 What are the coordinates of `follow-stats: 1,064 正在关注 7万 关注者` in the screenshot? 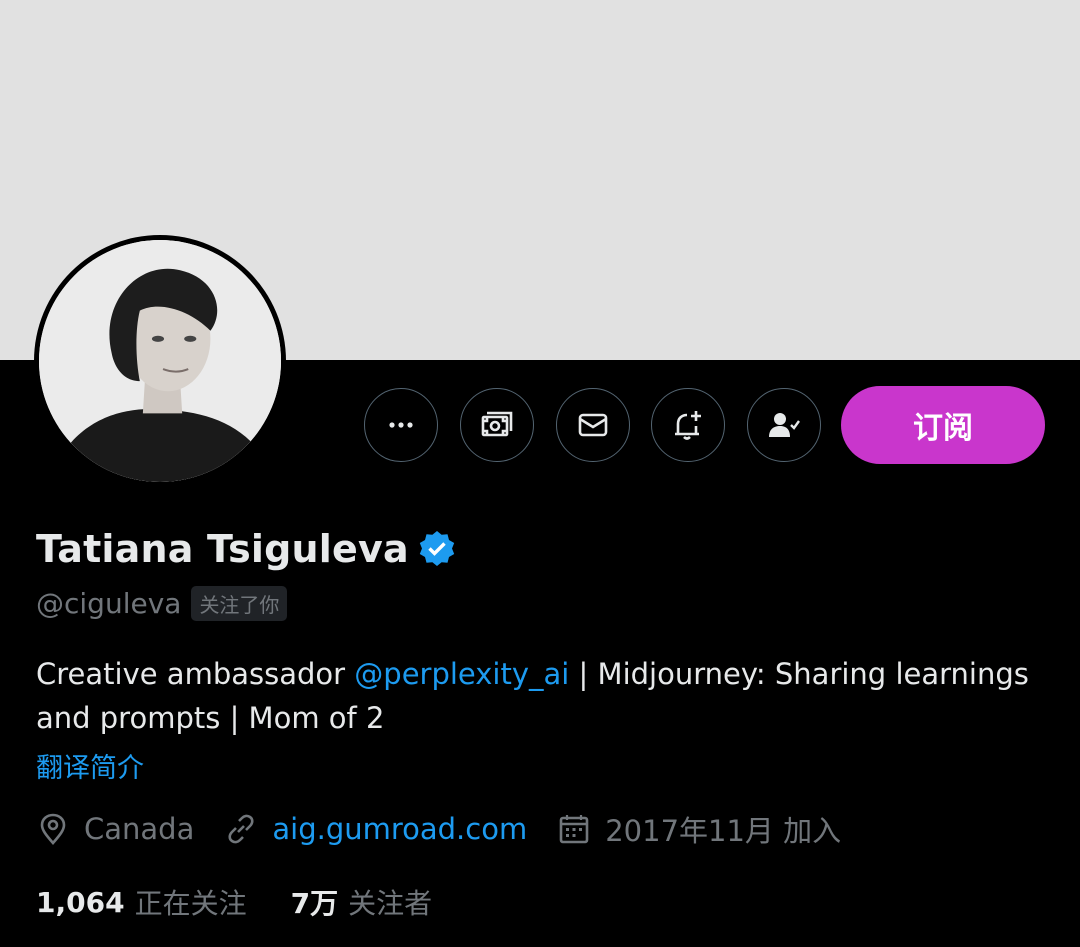 It's located at (256, 902).